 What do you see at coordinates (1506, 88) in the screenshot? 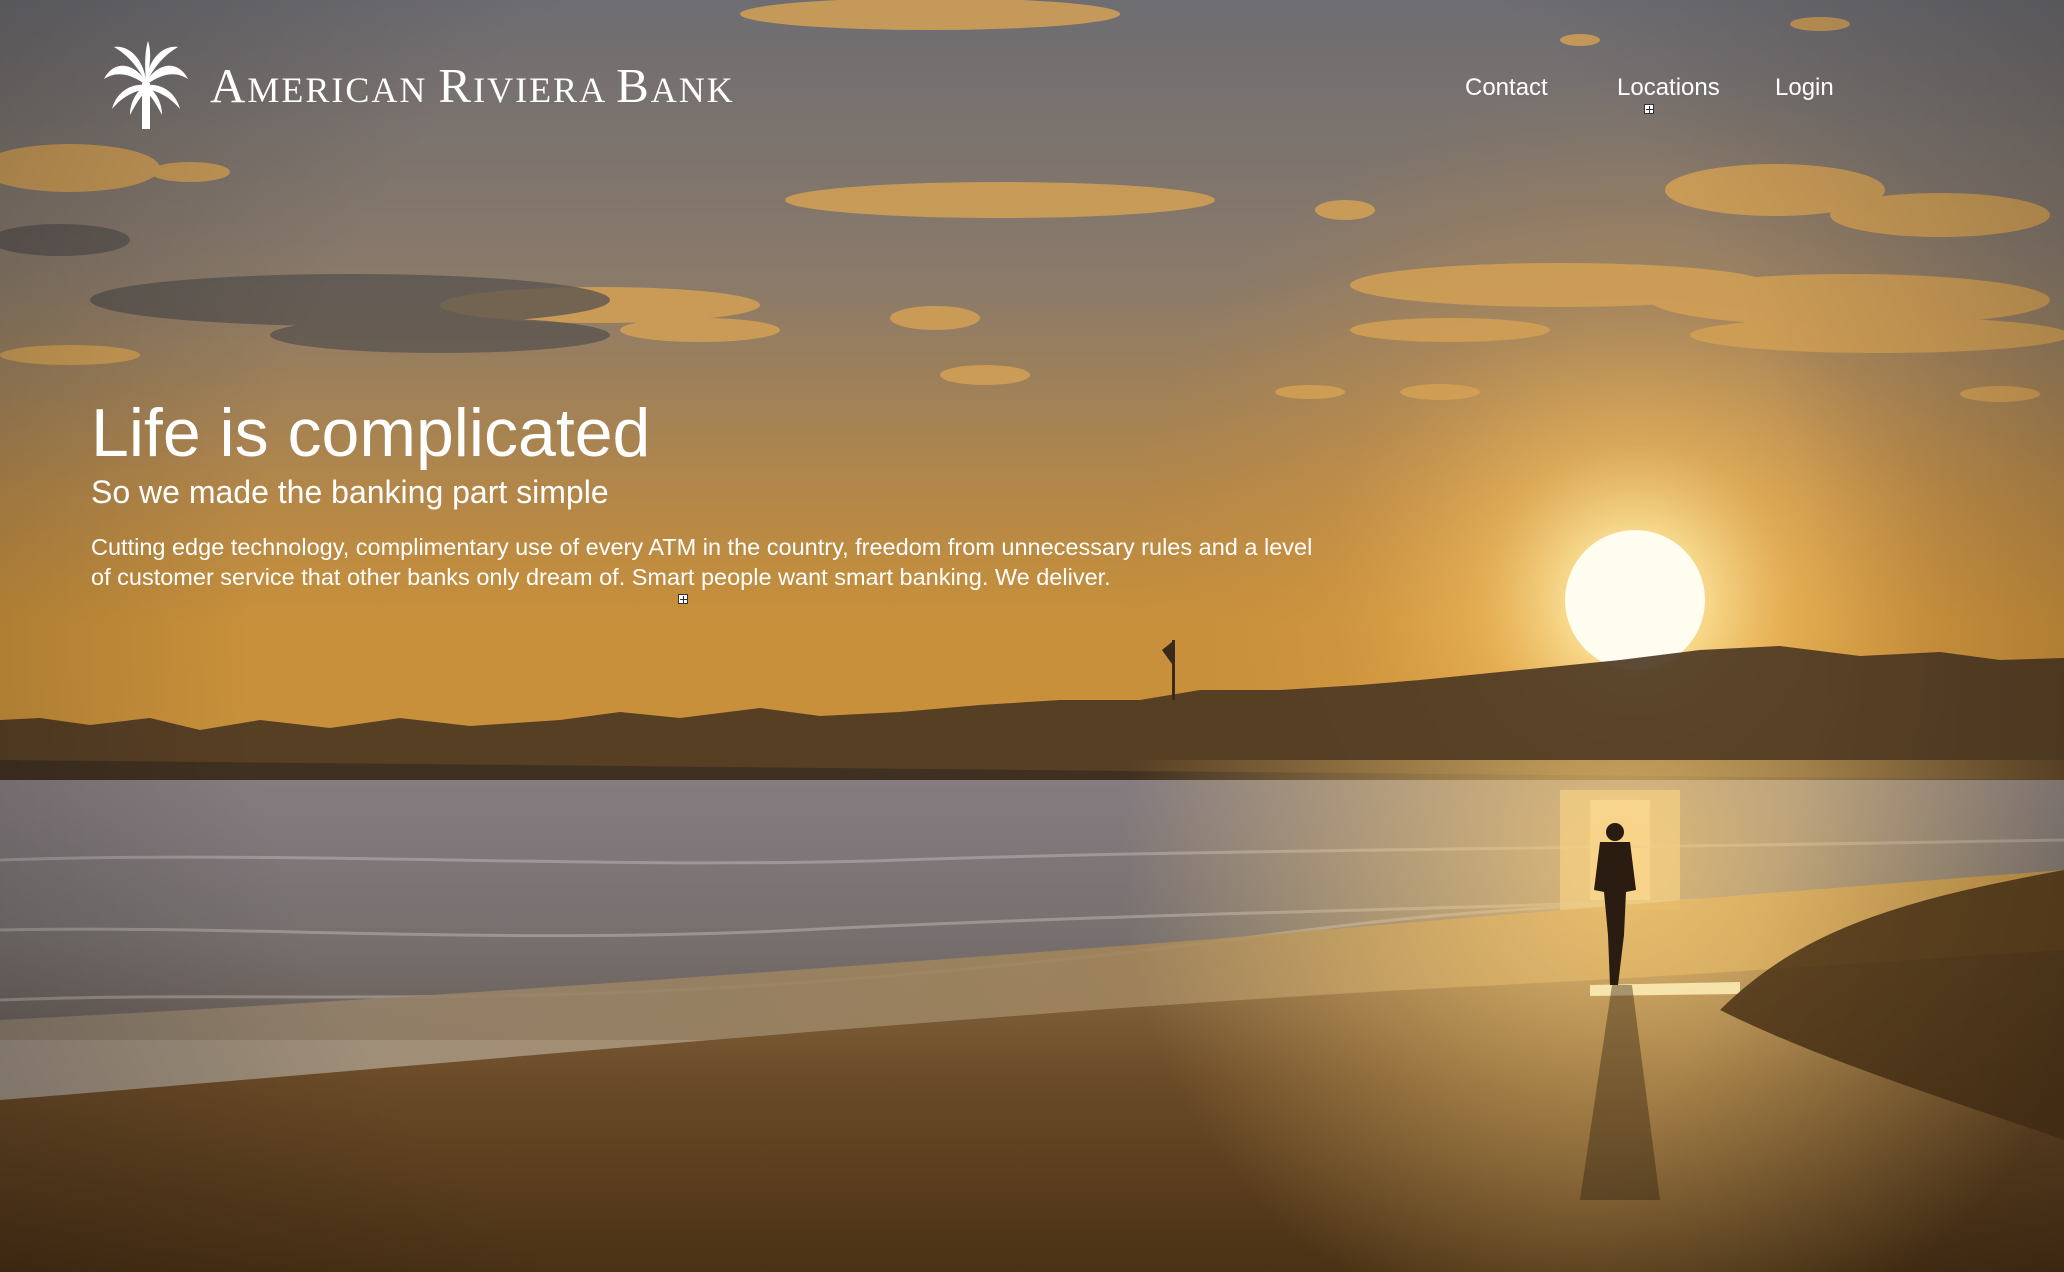
I see `nav-contact-link: Contact` at bounding box center [1506, 88].